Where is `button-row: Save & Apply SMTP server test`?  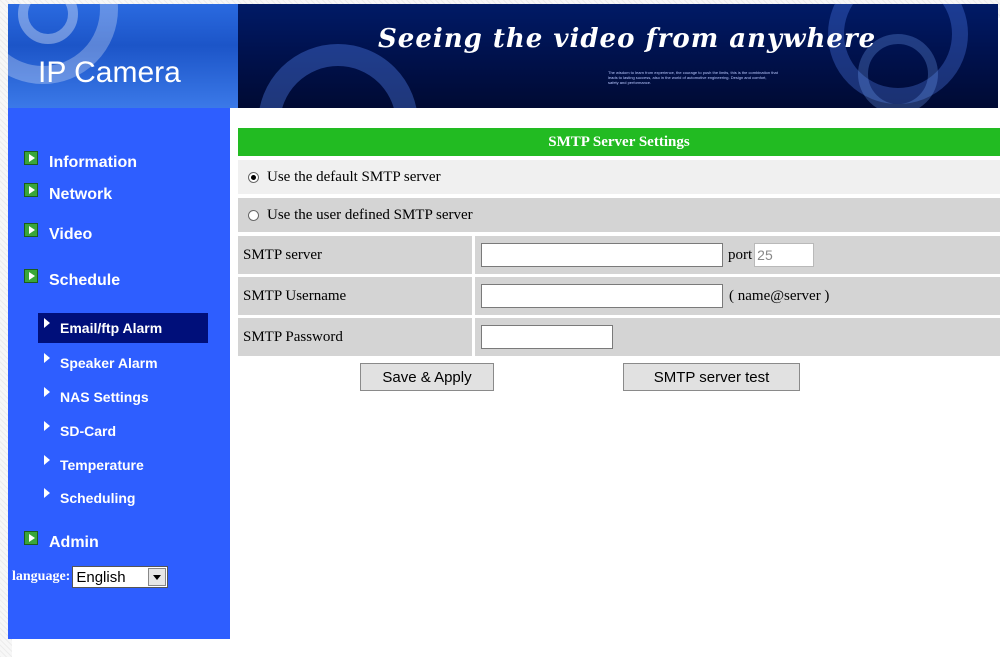
button-row: Save & Apply SMTP server test is located at coordinates (619, 383).